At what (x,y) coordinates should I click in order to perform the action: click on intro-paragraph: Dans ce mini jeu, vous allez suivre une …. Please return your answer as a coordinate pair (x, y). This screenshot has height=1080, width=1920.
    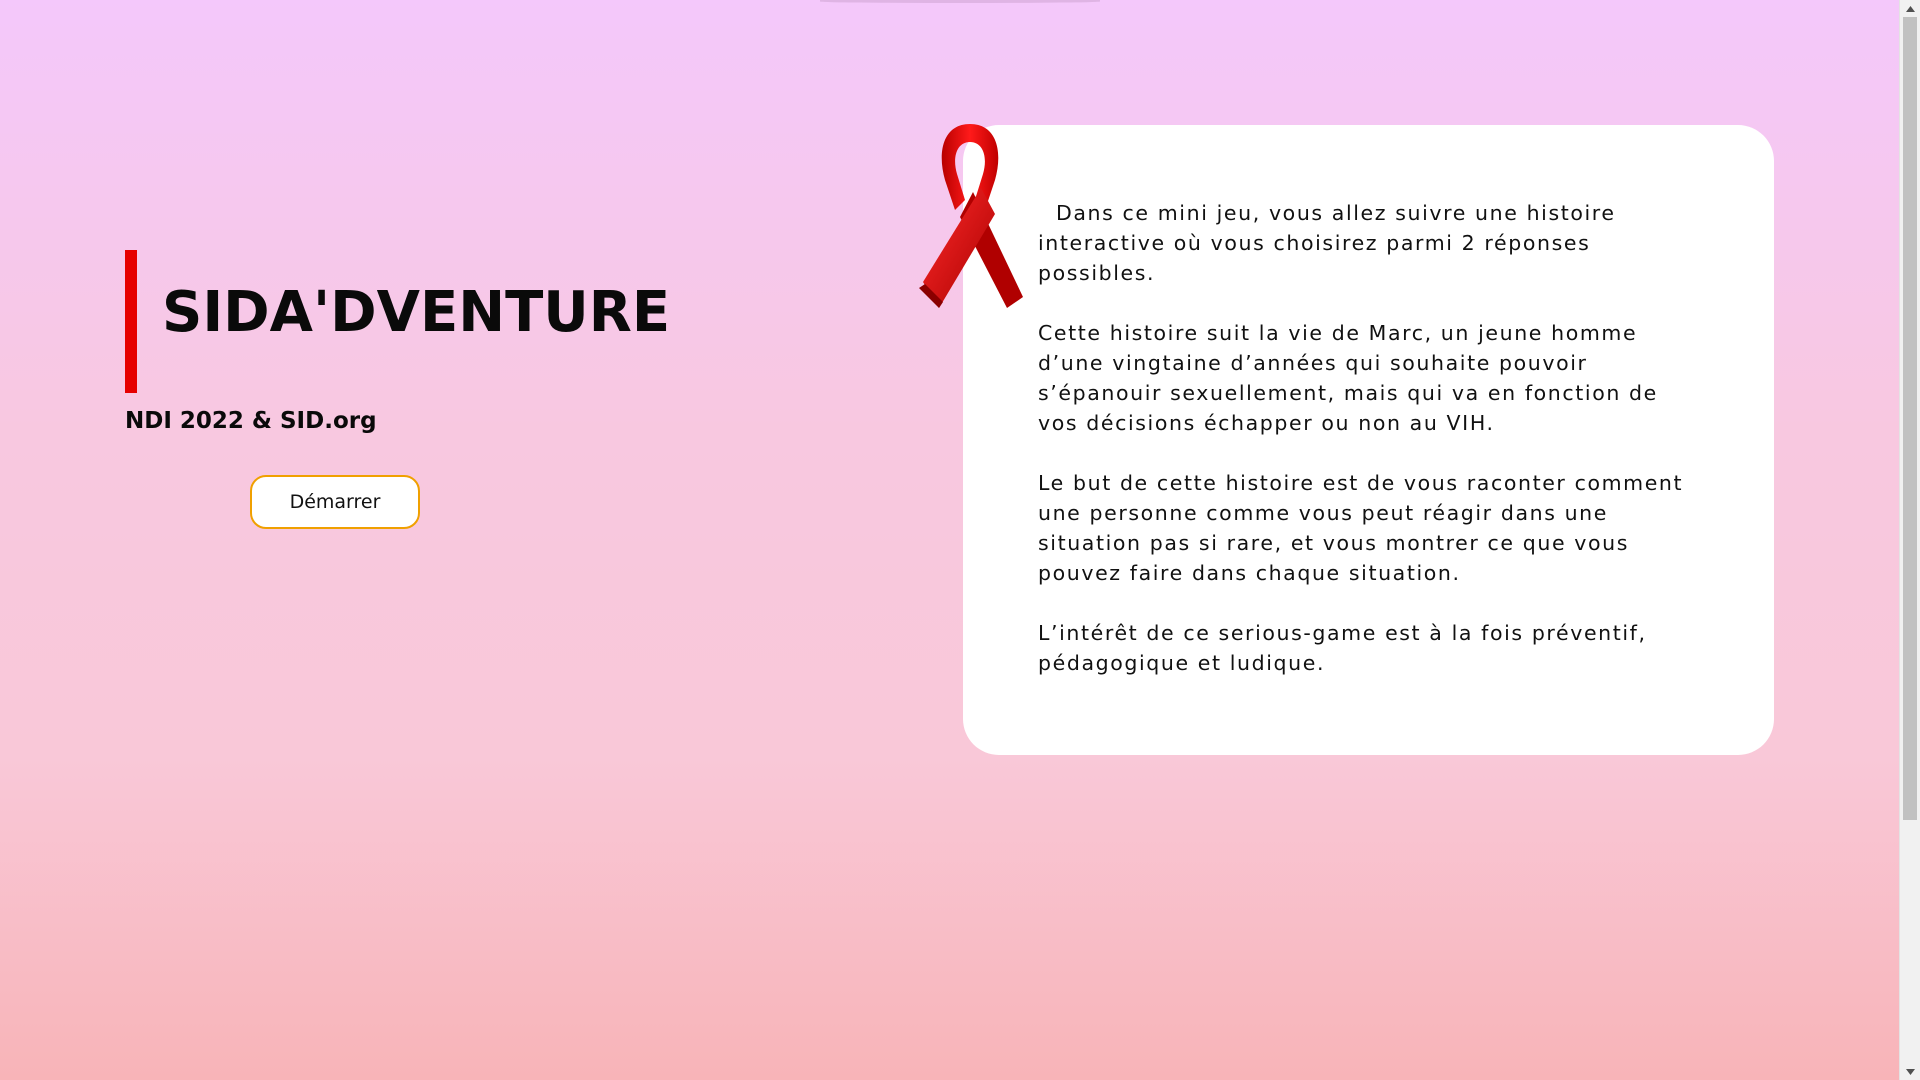
    Looking at the image, I should click on (1327, 243).